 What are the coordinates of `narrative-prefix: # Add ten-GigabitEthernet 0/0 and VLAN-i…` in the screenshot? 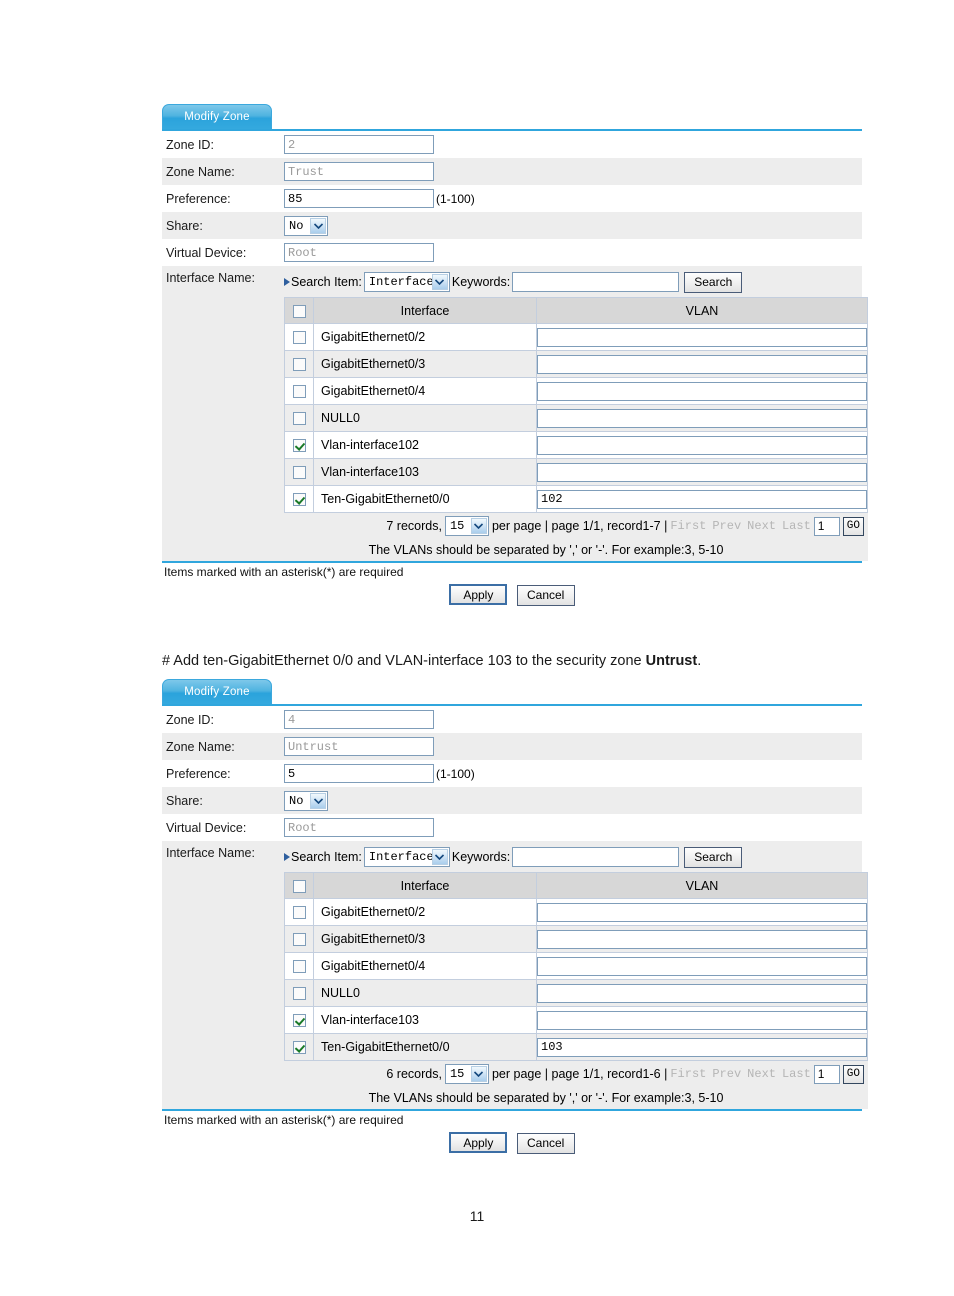 It's located at (404, 661).